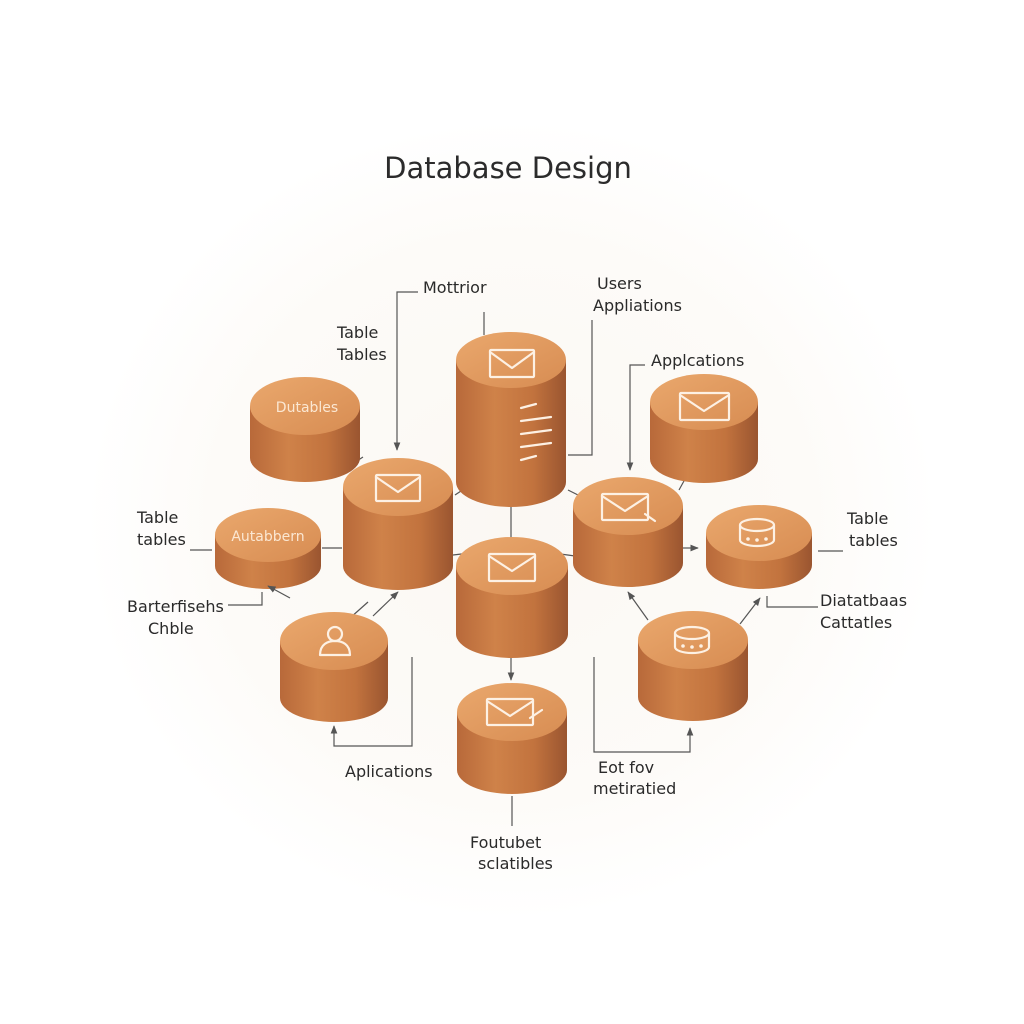  I want to click on cylinder-bottom-left, so click(334, 667).